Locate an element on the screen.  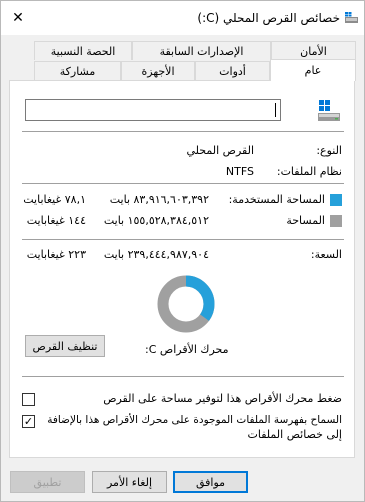
free-color-swatch is located at coordinates (336, 221).